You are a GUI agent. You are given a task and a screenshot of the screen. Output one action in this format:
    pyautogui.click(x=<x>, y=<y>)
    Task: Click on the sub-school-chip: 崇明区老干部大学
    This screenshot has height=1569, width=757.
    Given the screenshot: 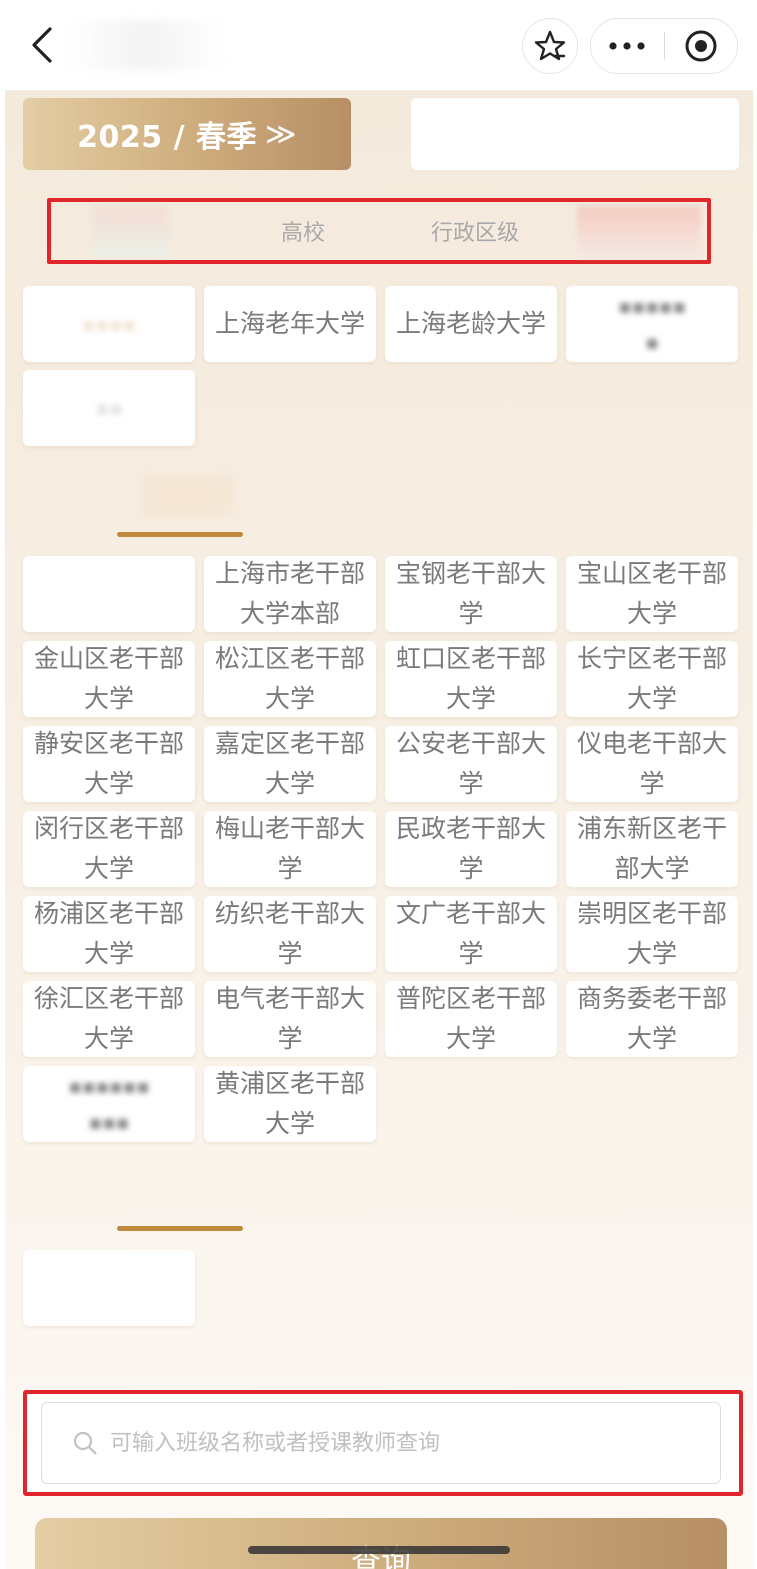 What is the action you would take?
    pyautogui.click(x=652, y=934)
    